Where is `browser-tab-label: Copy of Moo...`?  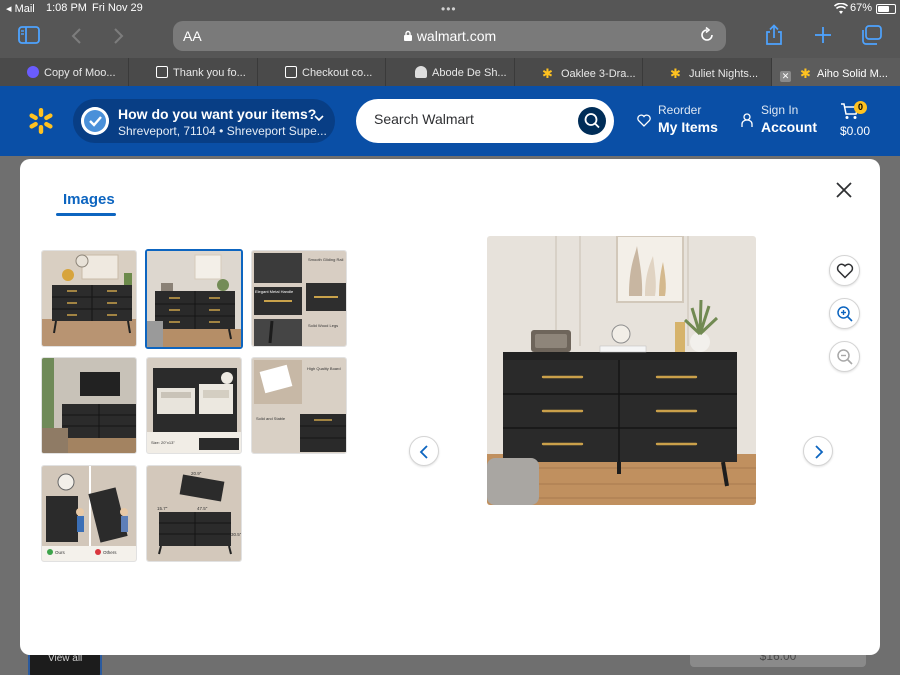
browser-tab-label: Copy of Moo... is located at coordinates (80, 73).